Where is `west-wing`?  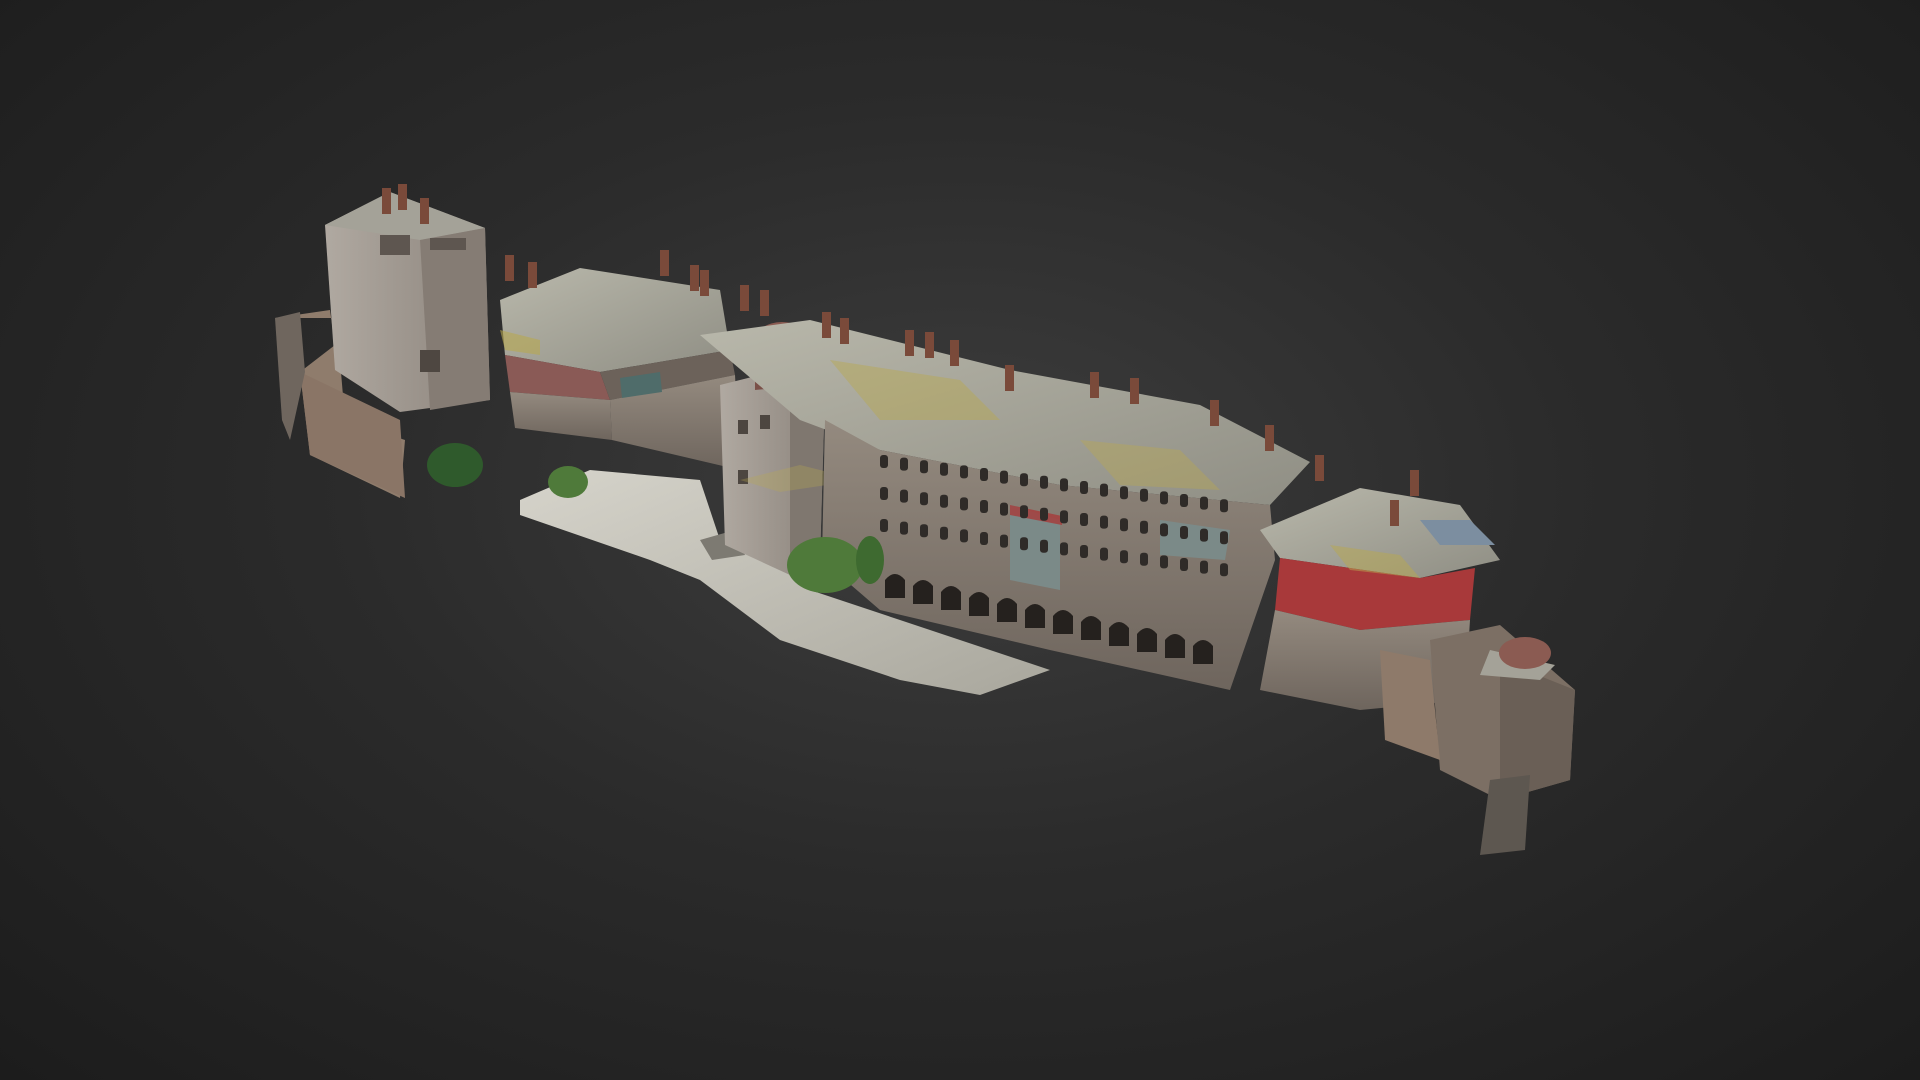
west-wing is located at coordinates (620, 369).